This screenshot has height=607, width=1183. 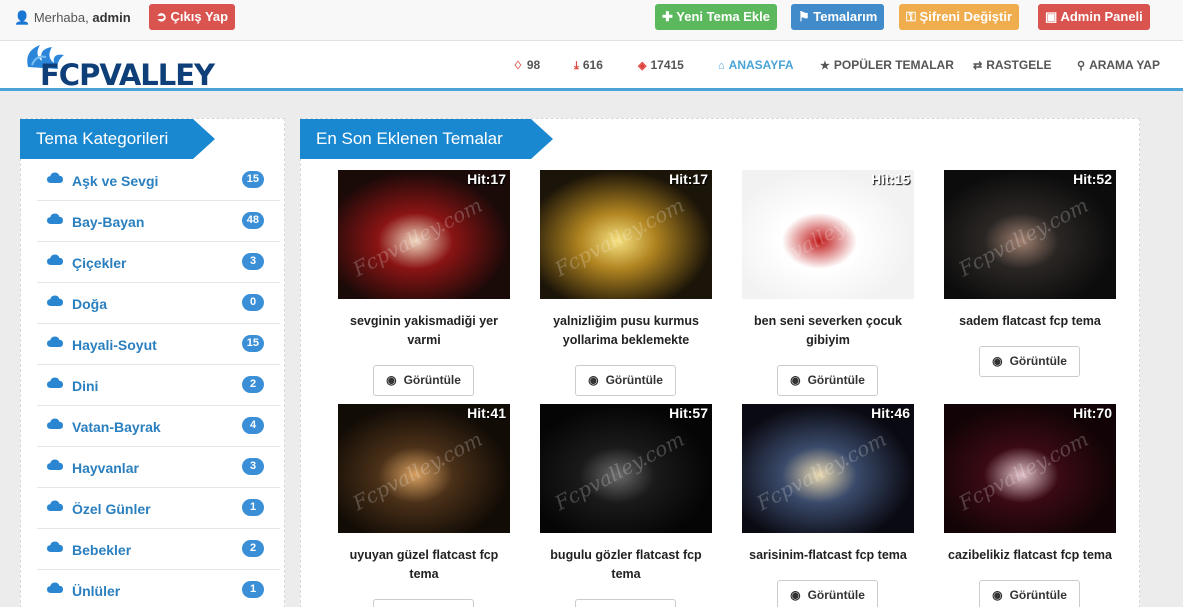 I want to click on logout-button: ➲ Çıkış Yap, so click(x=192, y=17).